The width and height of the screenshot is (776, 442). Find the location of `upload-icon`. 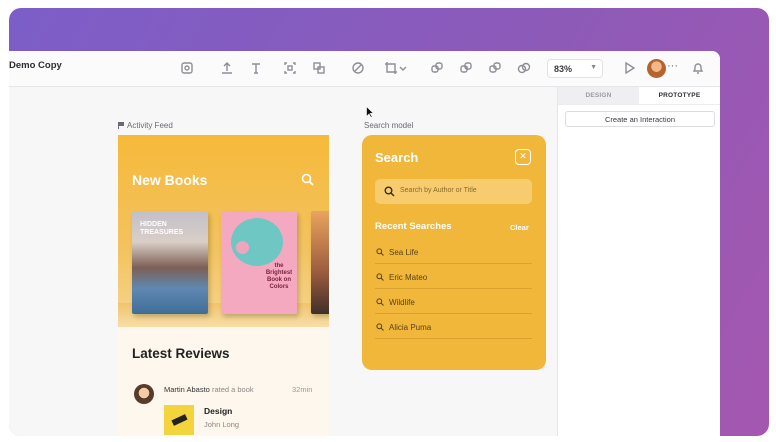

upload-icon is located at coordinates (227, 68).